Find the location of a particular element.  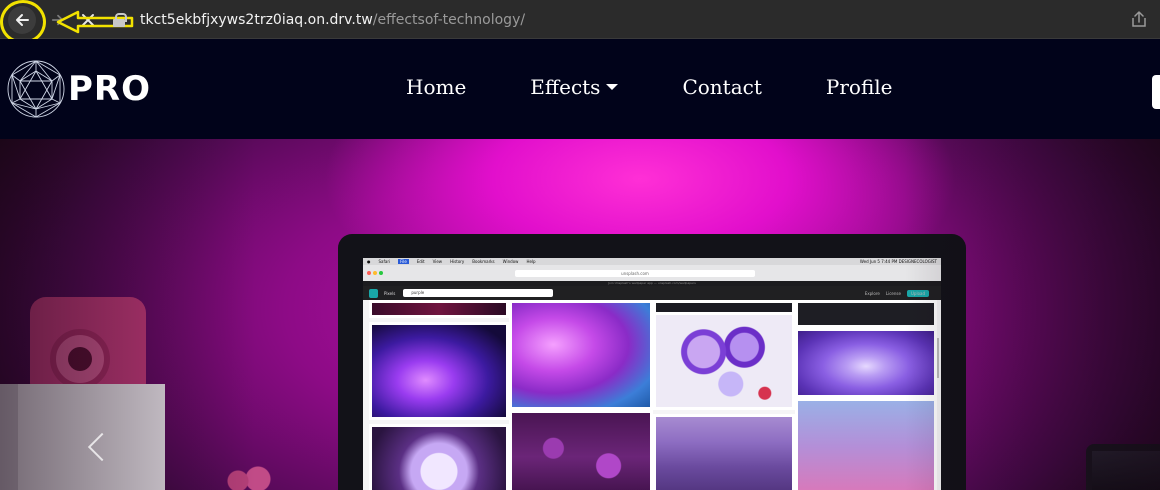

carousel-prev-button is located at coordinates (102, 447).